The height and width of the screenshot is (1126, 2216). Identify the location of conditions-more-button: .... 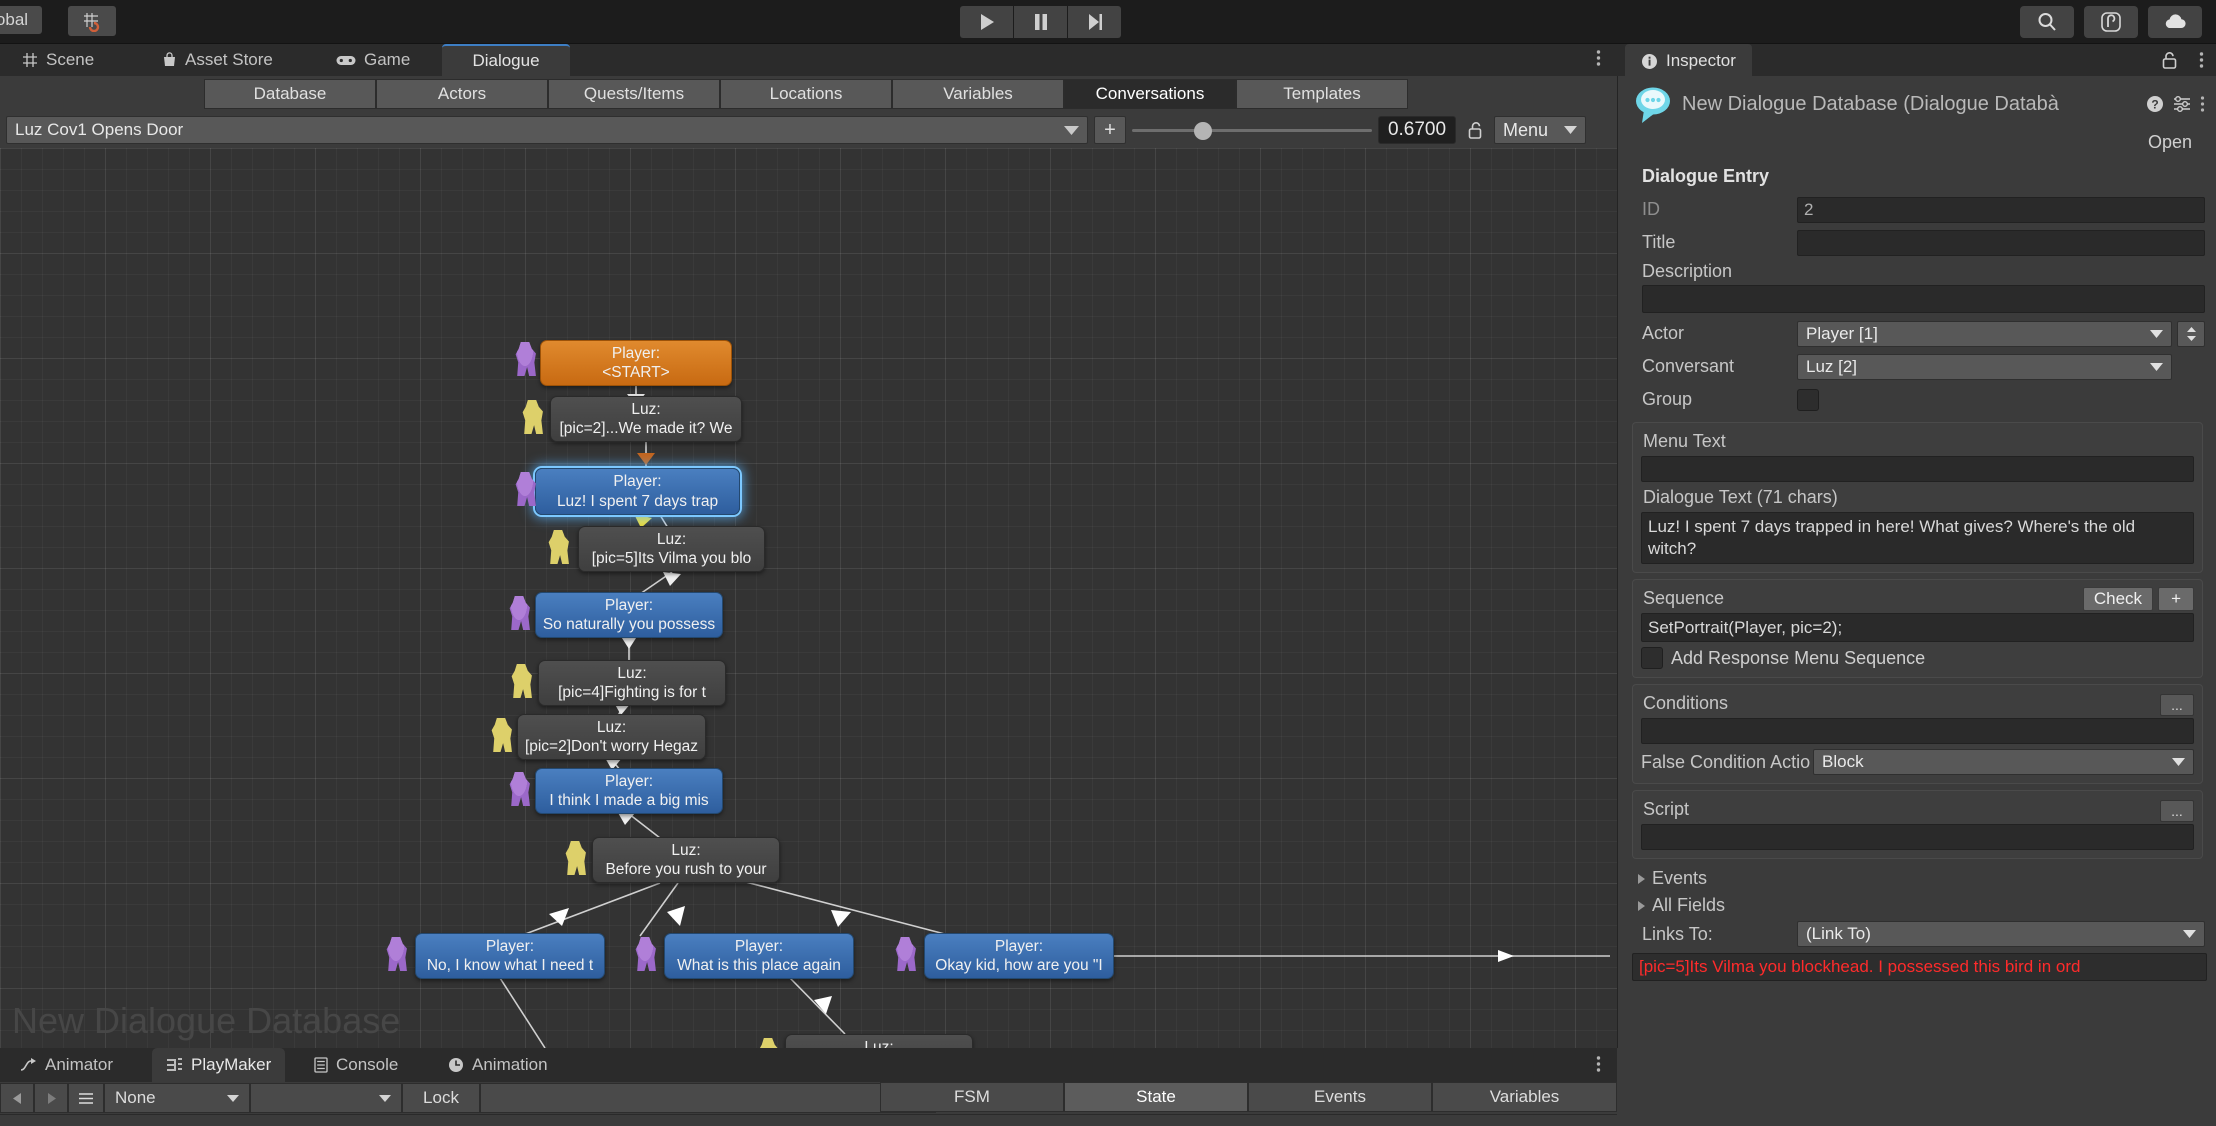
(2177, 704).